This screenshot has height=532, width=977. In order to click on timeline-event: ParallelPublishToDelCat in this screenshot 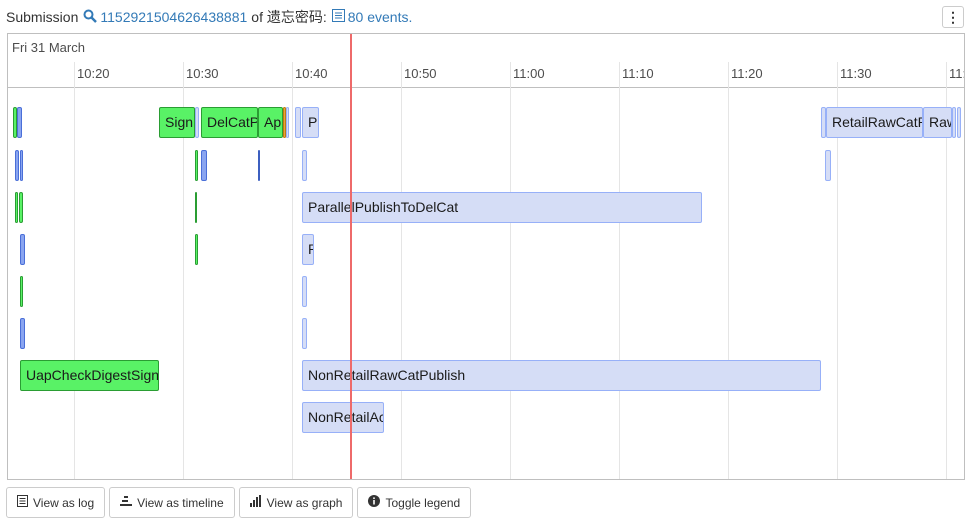, I will do `click(502, 207)`.